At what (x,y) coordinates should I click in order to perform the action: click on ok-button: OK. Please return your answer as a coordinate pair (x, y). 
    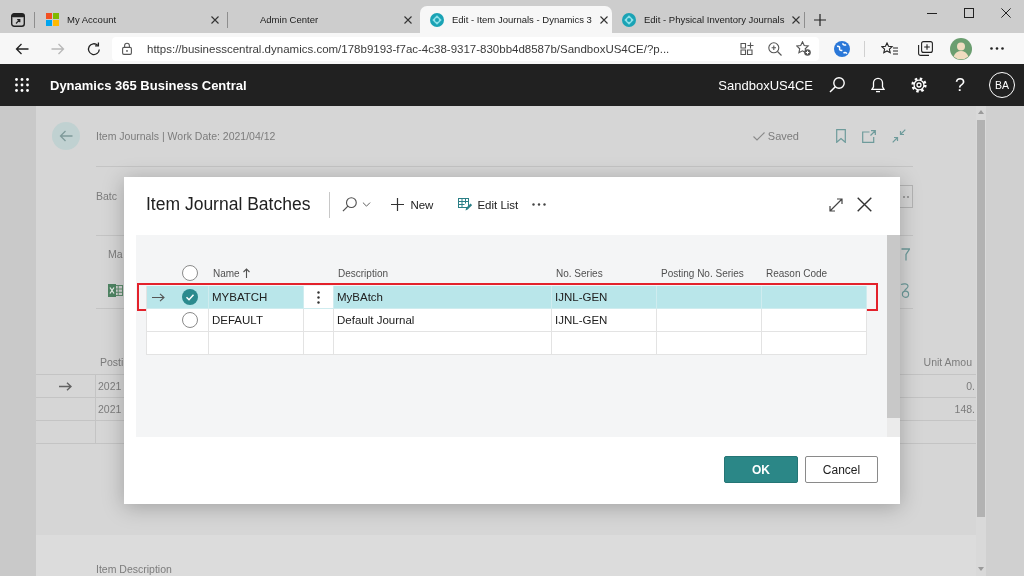
    Looking at the image, I should click on (761, 469).